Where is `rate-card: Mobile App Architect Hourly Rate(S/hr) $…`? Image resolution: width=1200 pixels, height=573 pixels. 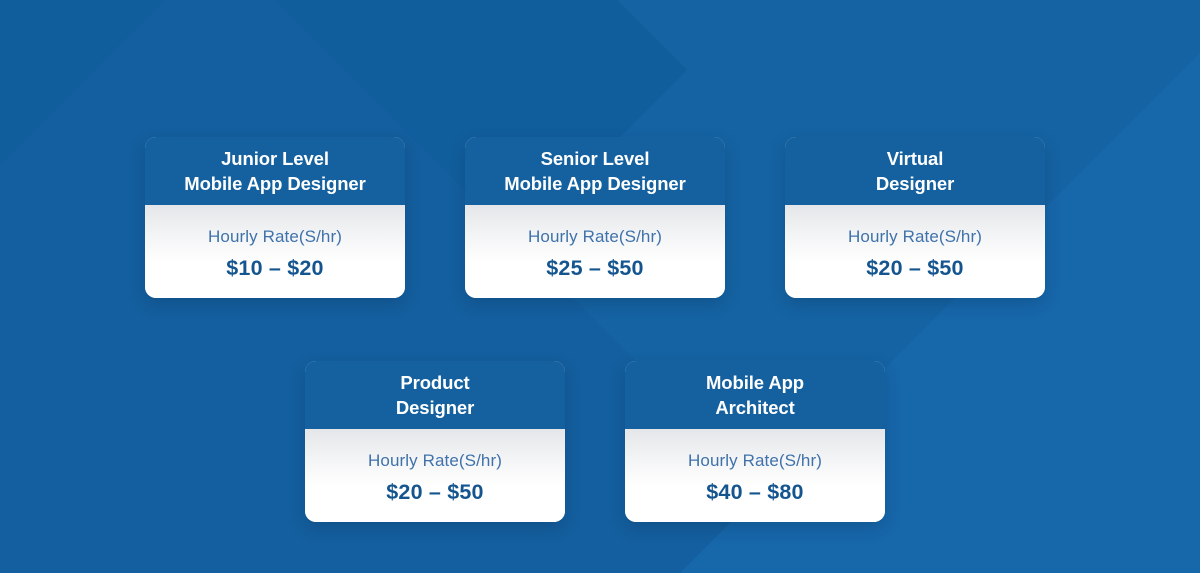 rate-card: Mobile App Architect Hourly Rate(S/hr) $… is located at coordinates (755, 441).